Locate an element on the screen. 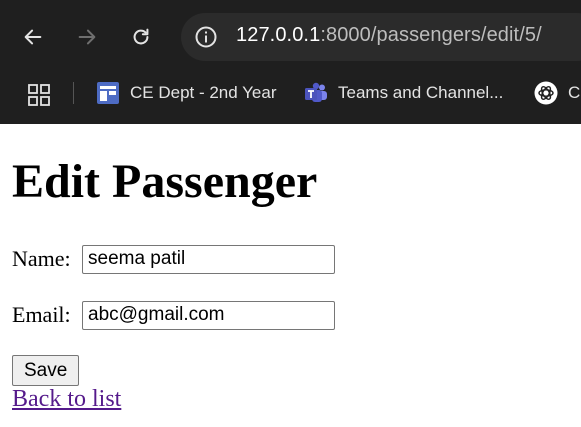 The width and height of the screenshot is (581, 427). name-label: Name: is located at coordinates (41, 258).